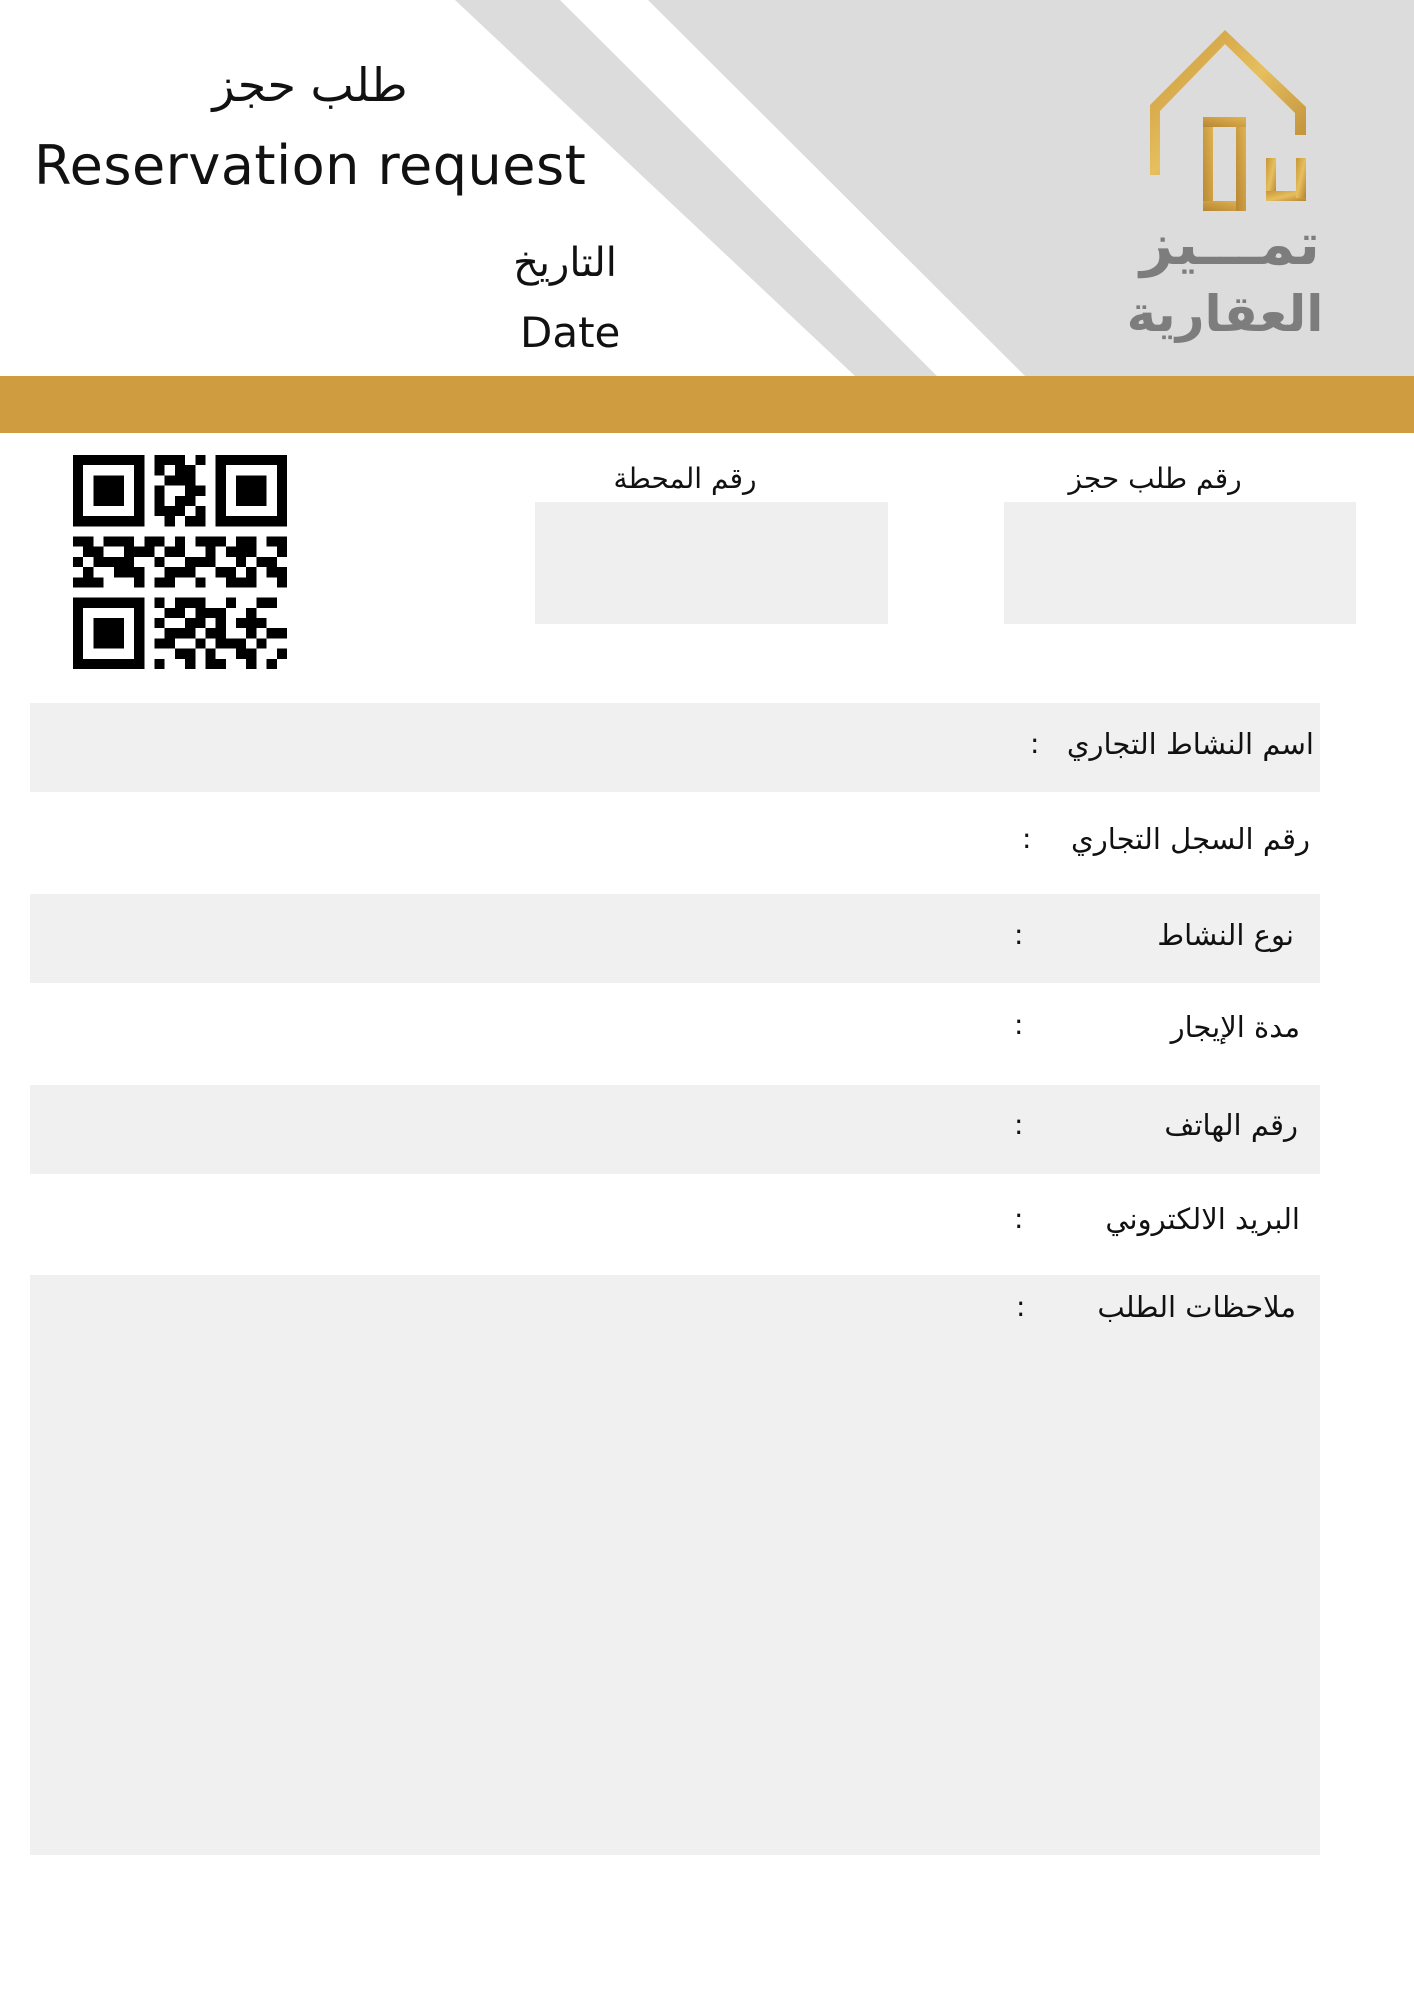 The image size is (1414, 2000). I want to click on title-arabic: طلب حجز, so click(310, 85).